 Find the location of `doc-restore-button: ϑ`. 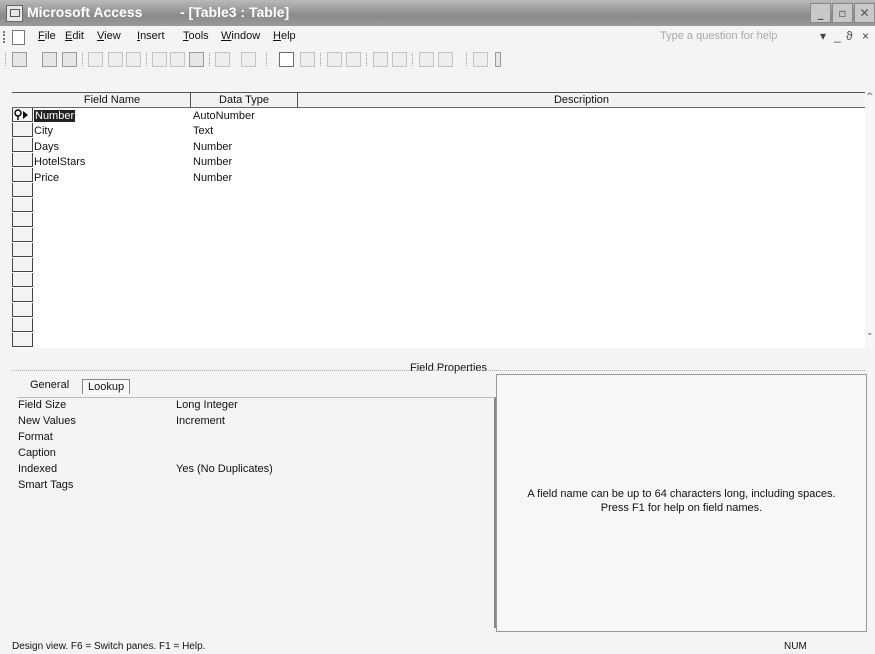

doc-restore-button: ϑ is located at coordinates (849, 36).